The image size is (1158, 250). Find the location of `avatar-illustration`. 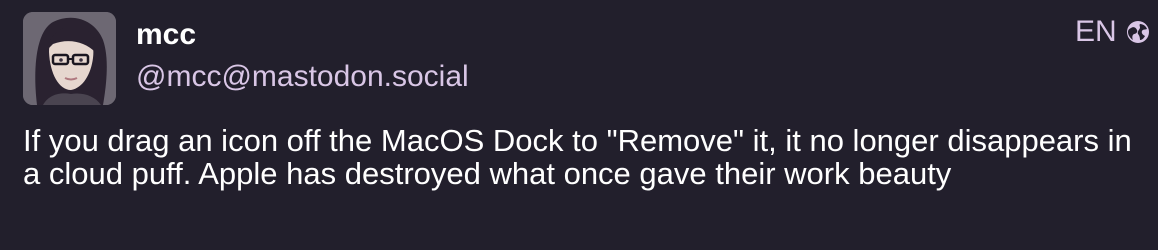

avatar-illustration is located at coordinates (69, 58).